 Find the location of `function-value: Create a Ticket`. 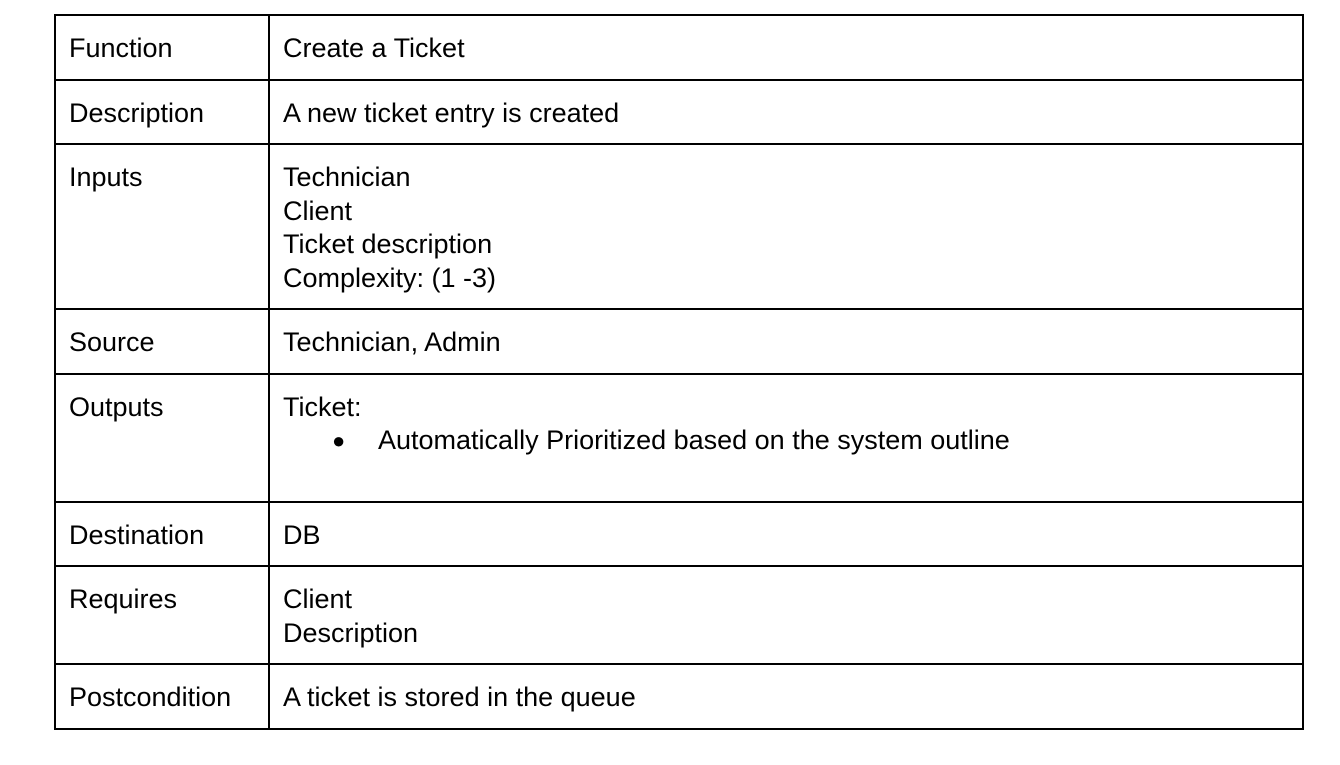

function-value: Create a Ticket is located at coordinates (374, 48).